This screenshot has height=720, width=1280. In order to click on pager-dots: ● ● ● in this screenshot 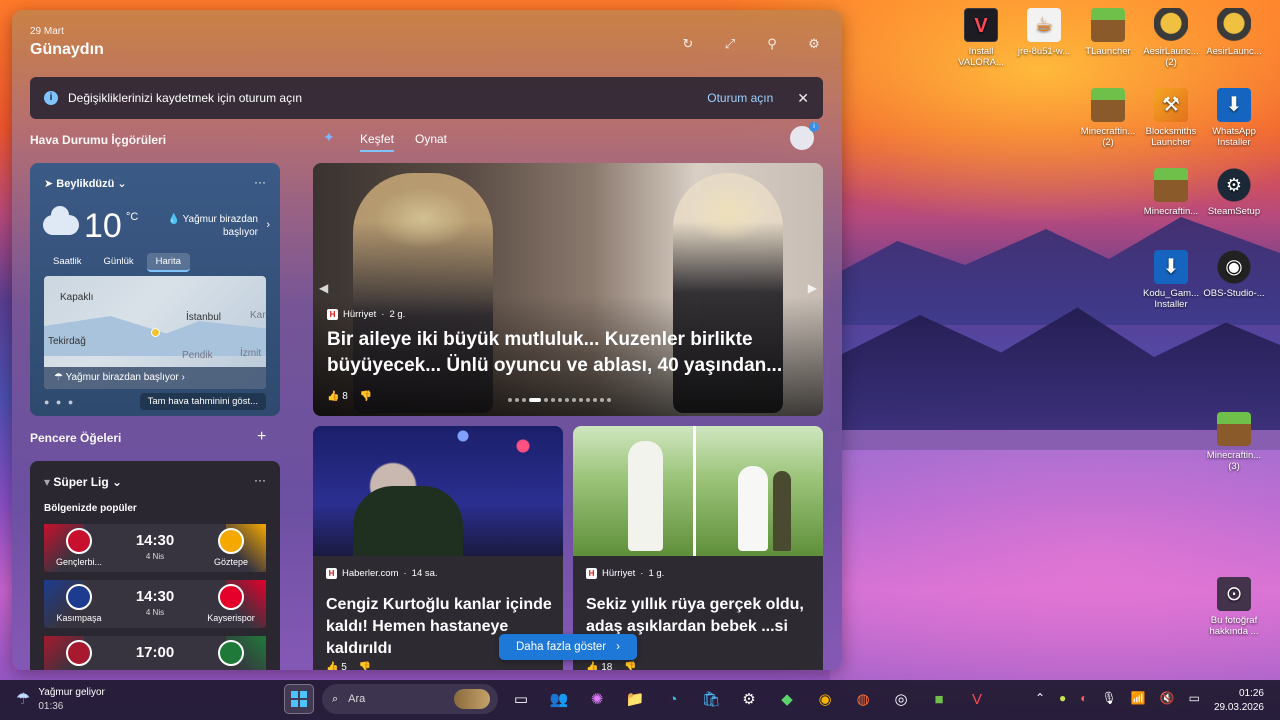, I will do `click(92, 402)`.